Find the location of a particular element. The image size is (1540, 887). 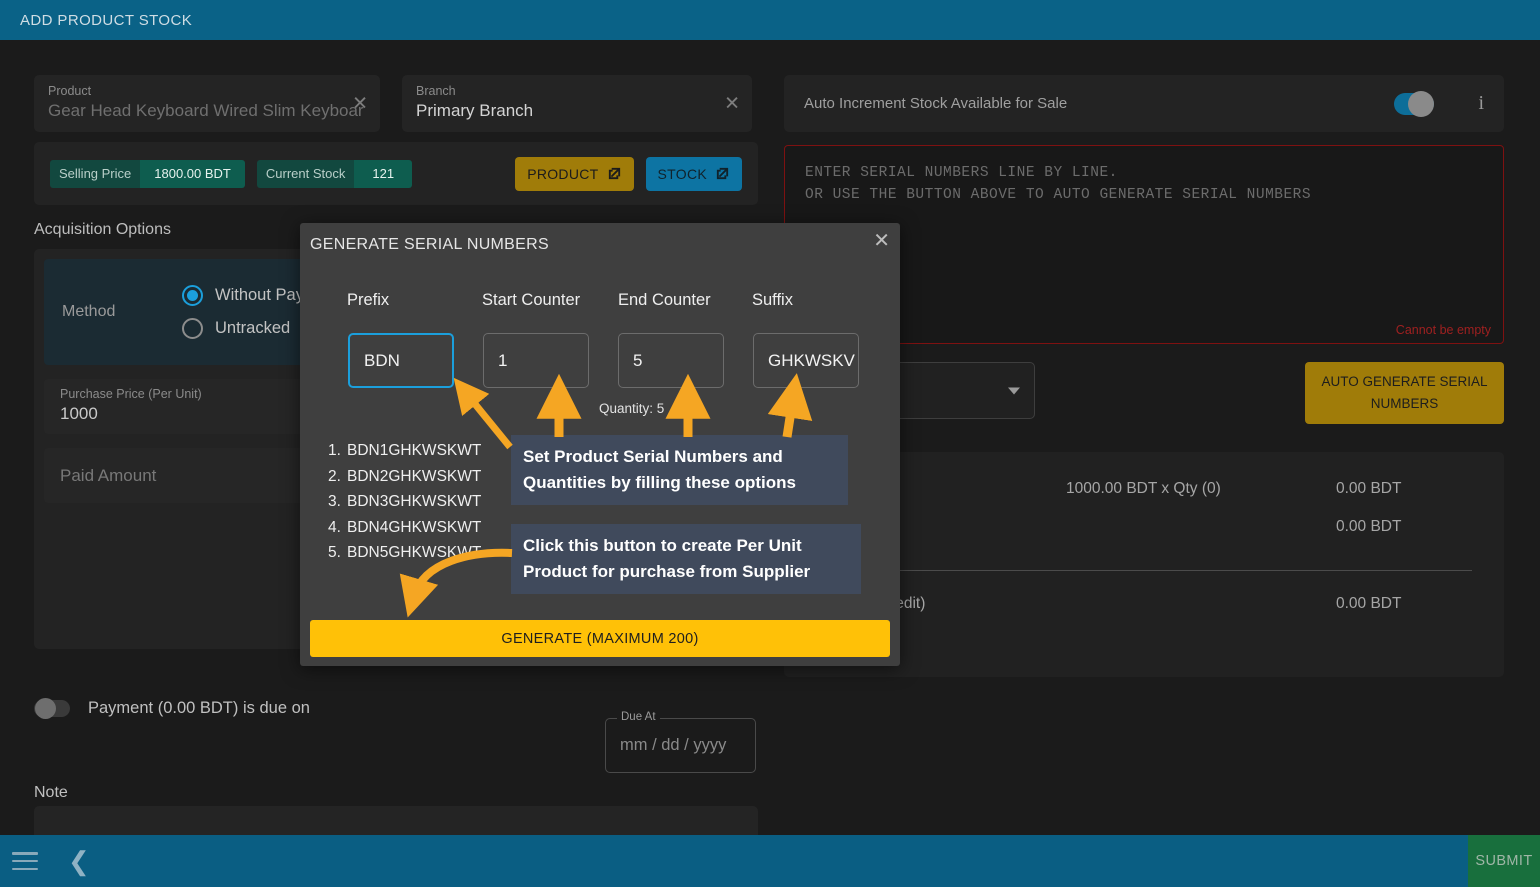

product-clear-icon: ✕ is located at coordinates (360, 103).